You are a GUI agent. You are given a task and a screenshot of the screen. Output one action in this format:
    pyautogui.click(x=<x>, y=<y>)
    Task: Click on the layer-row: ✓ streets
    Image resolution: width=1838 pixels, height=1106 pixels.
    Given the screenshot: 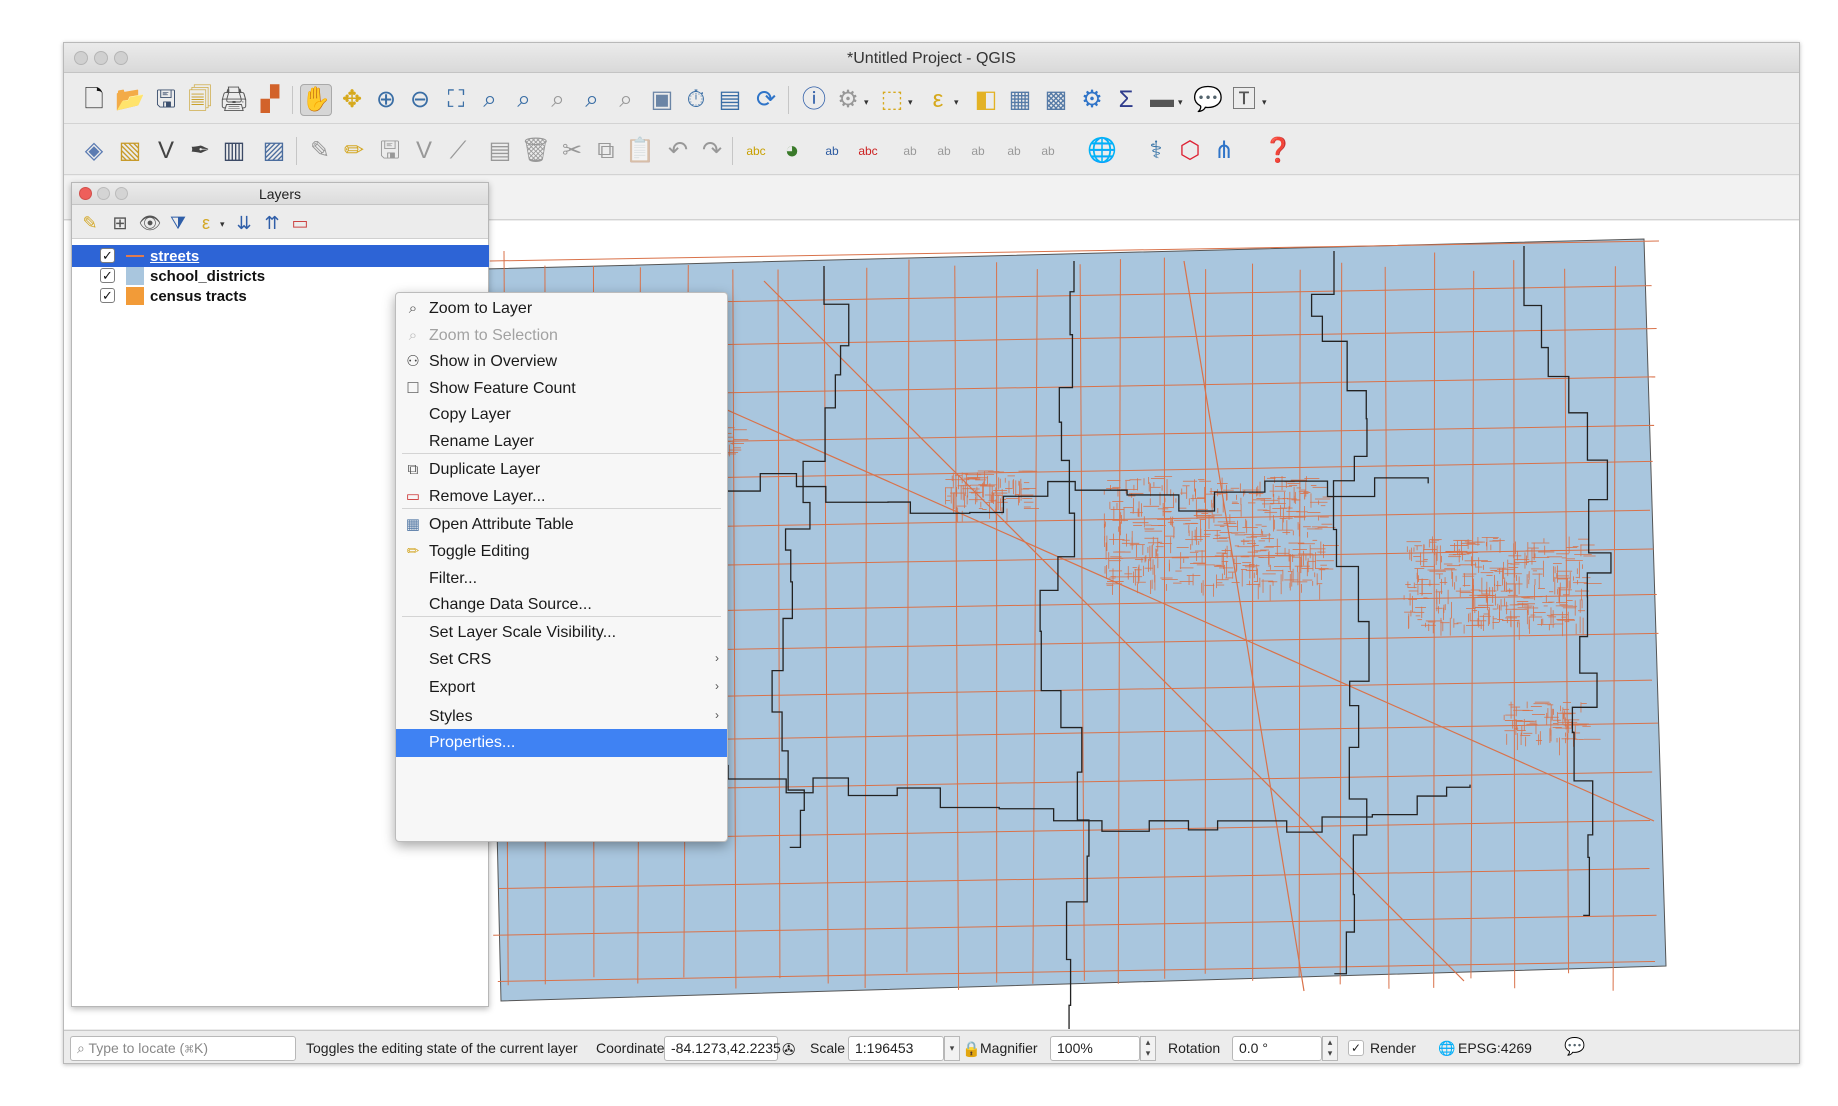 What is the action you would take?
    pyautogui.click(x=280, y=256)
    